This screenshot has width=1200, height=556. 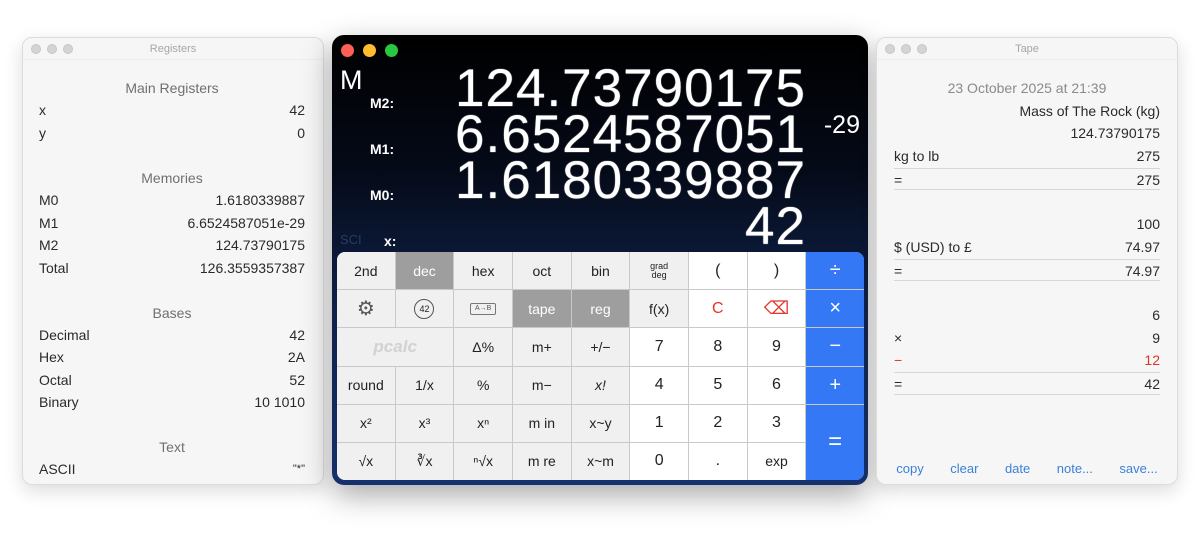 I want to click on tape-value: 100, so click(x=1148, y=224).